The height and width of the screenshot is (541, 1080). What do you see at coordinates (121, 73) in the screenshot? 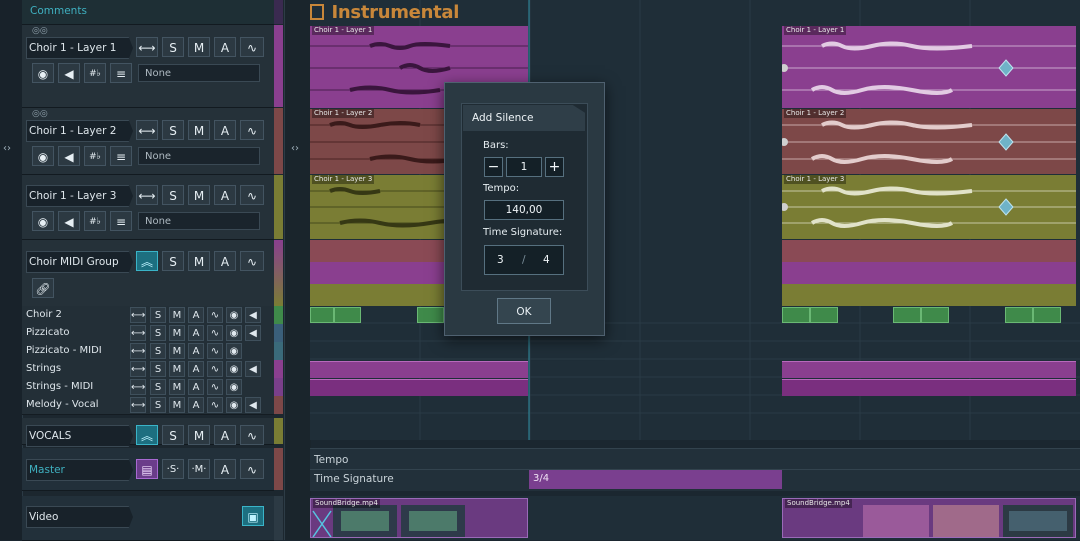
I see `menu-icon: ≡` at bounding box center [121, 73].